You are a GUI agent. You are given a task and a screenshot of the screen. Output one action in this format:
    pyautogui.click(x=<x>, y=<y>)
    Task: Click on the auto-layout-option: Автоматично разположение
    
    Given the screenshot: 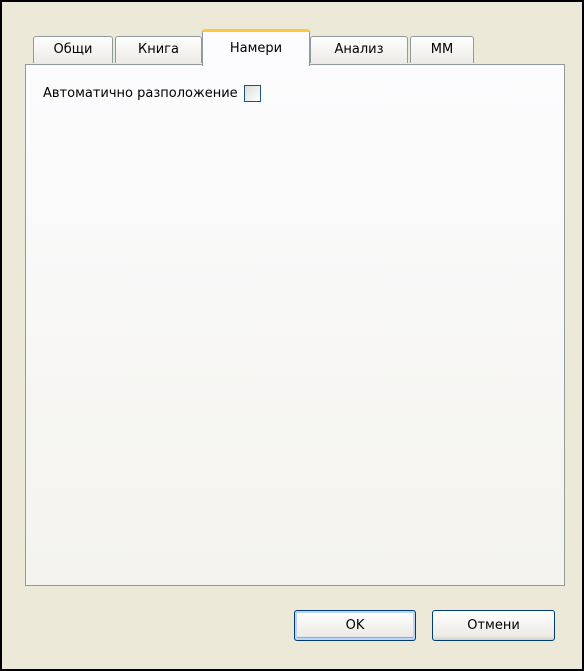 What is the action you would take?
    pyautogui.click(x=152, y=93)
    